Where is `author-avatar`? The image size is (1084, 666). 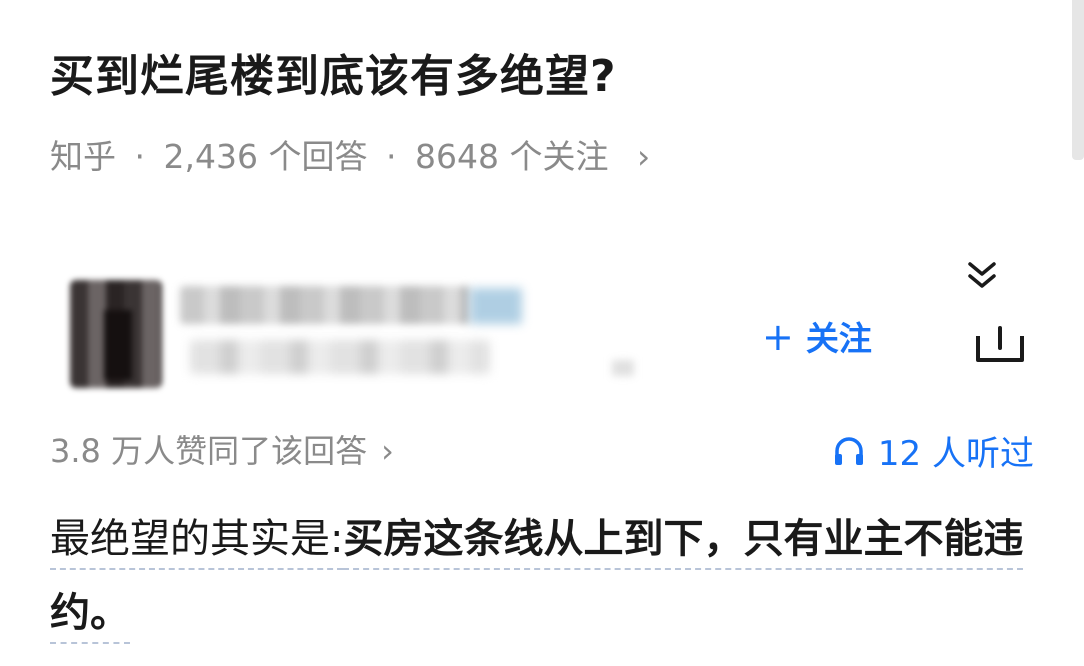
author-avatar is located at coordinates (116, 334).